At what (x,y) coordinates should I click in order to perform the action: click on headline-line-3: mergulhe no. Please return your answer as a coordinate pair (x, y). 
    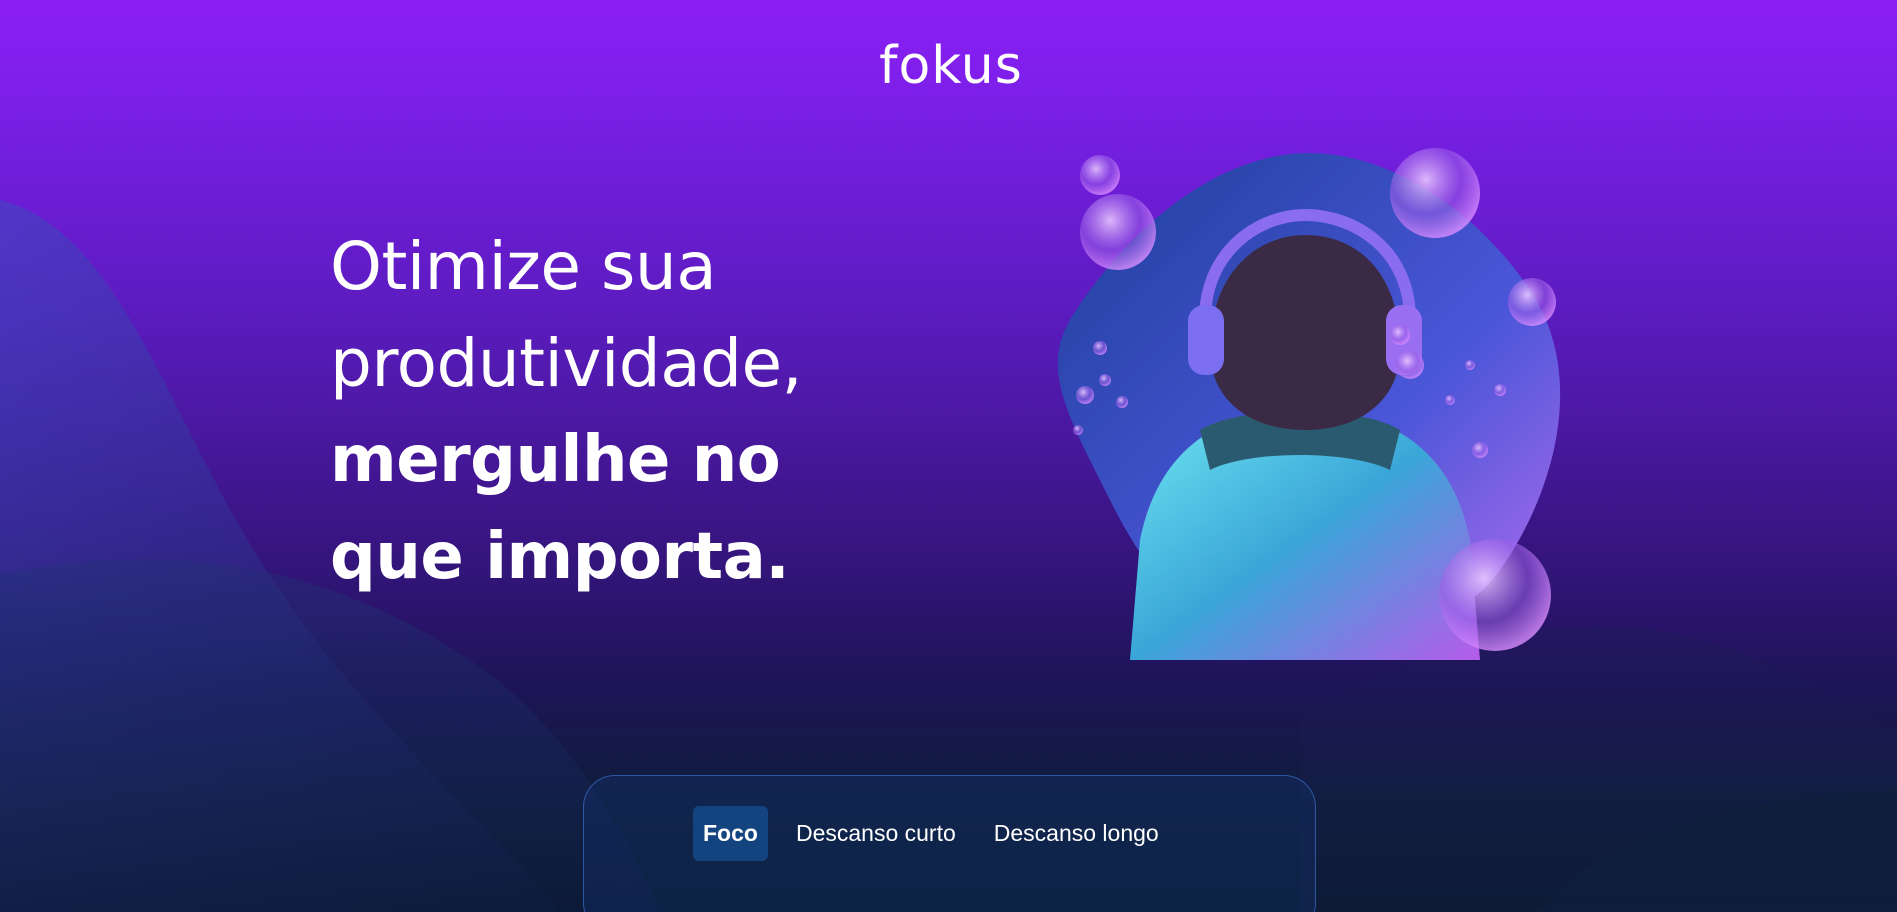
    Looking at the image, I should click on (555, 460).